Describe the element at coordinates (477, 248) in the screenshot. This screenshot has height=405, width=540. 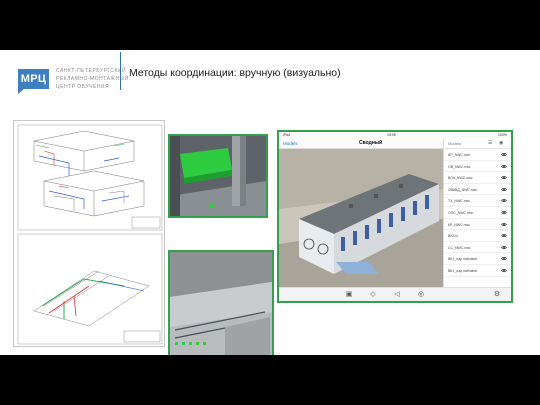
I see `model-row: СС_NWC.nwc` at that location.